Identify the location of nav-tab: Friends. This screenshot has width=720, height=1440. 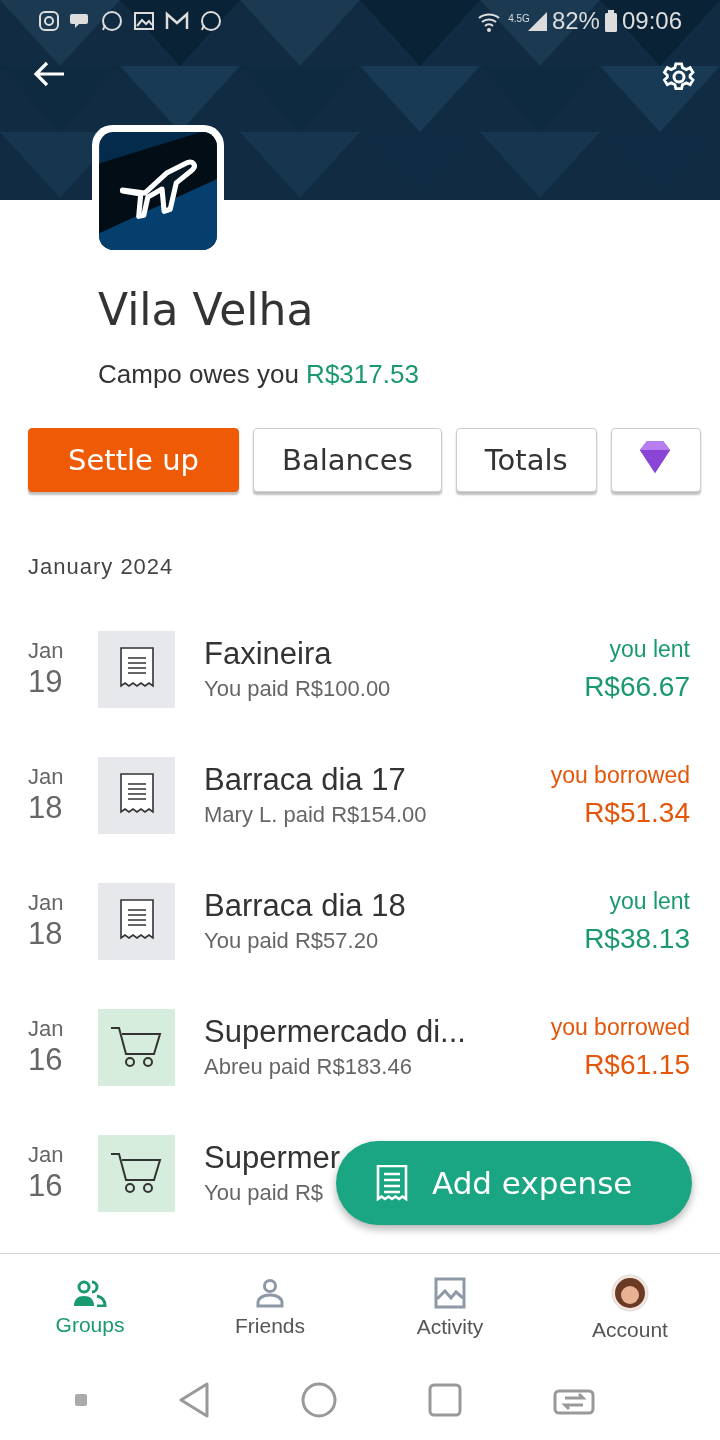
(270, 1307).